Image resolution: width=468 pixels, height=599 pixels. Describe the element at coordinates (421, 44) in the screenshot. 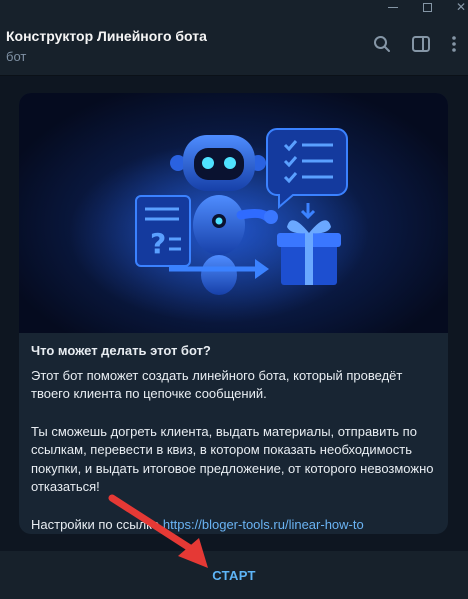

I see `sidebar-panel-icon` at that location.